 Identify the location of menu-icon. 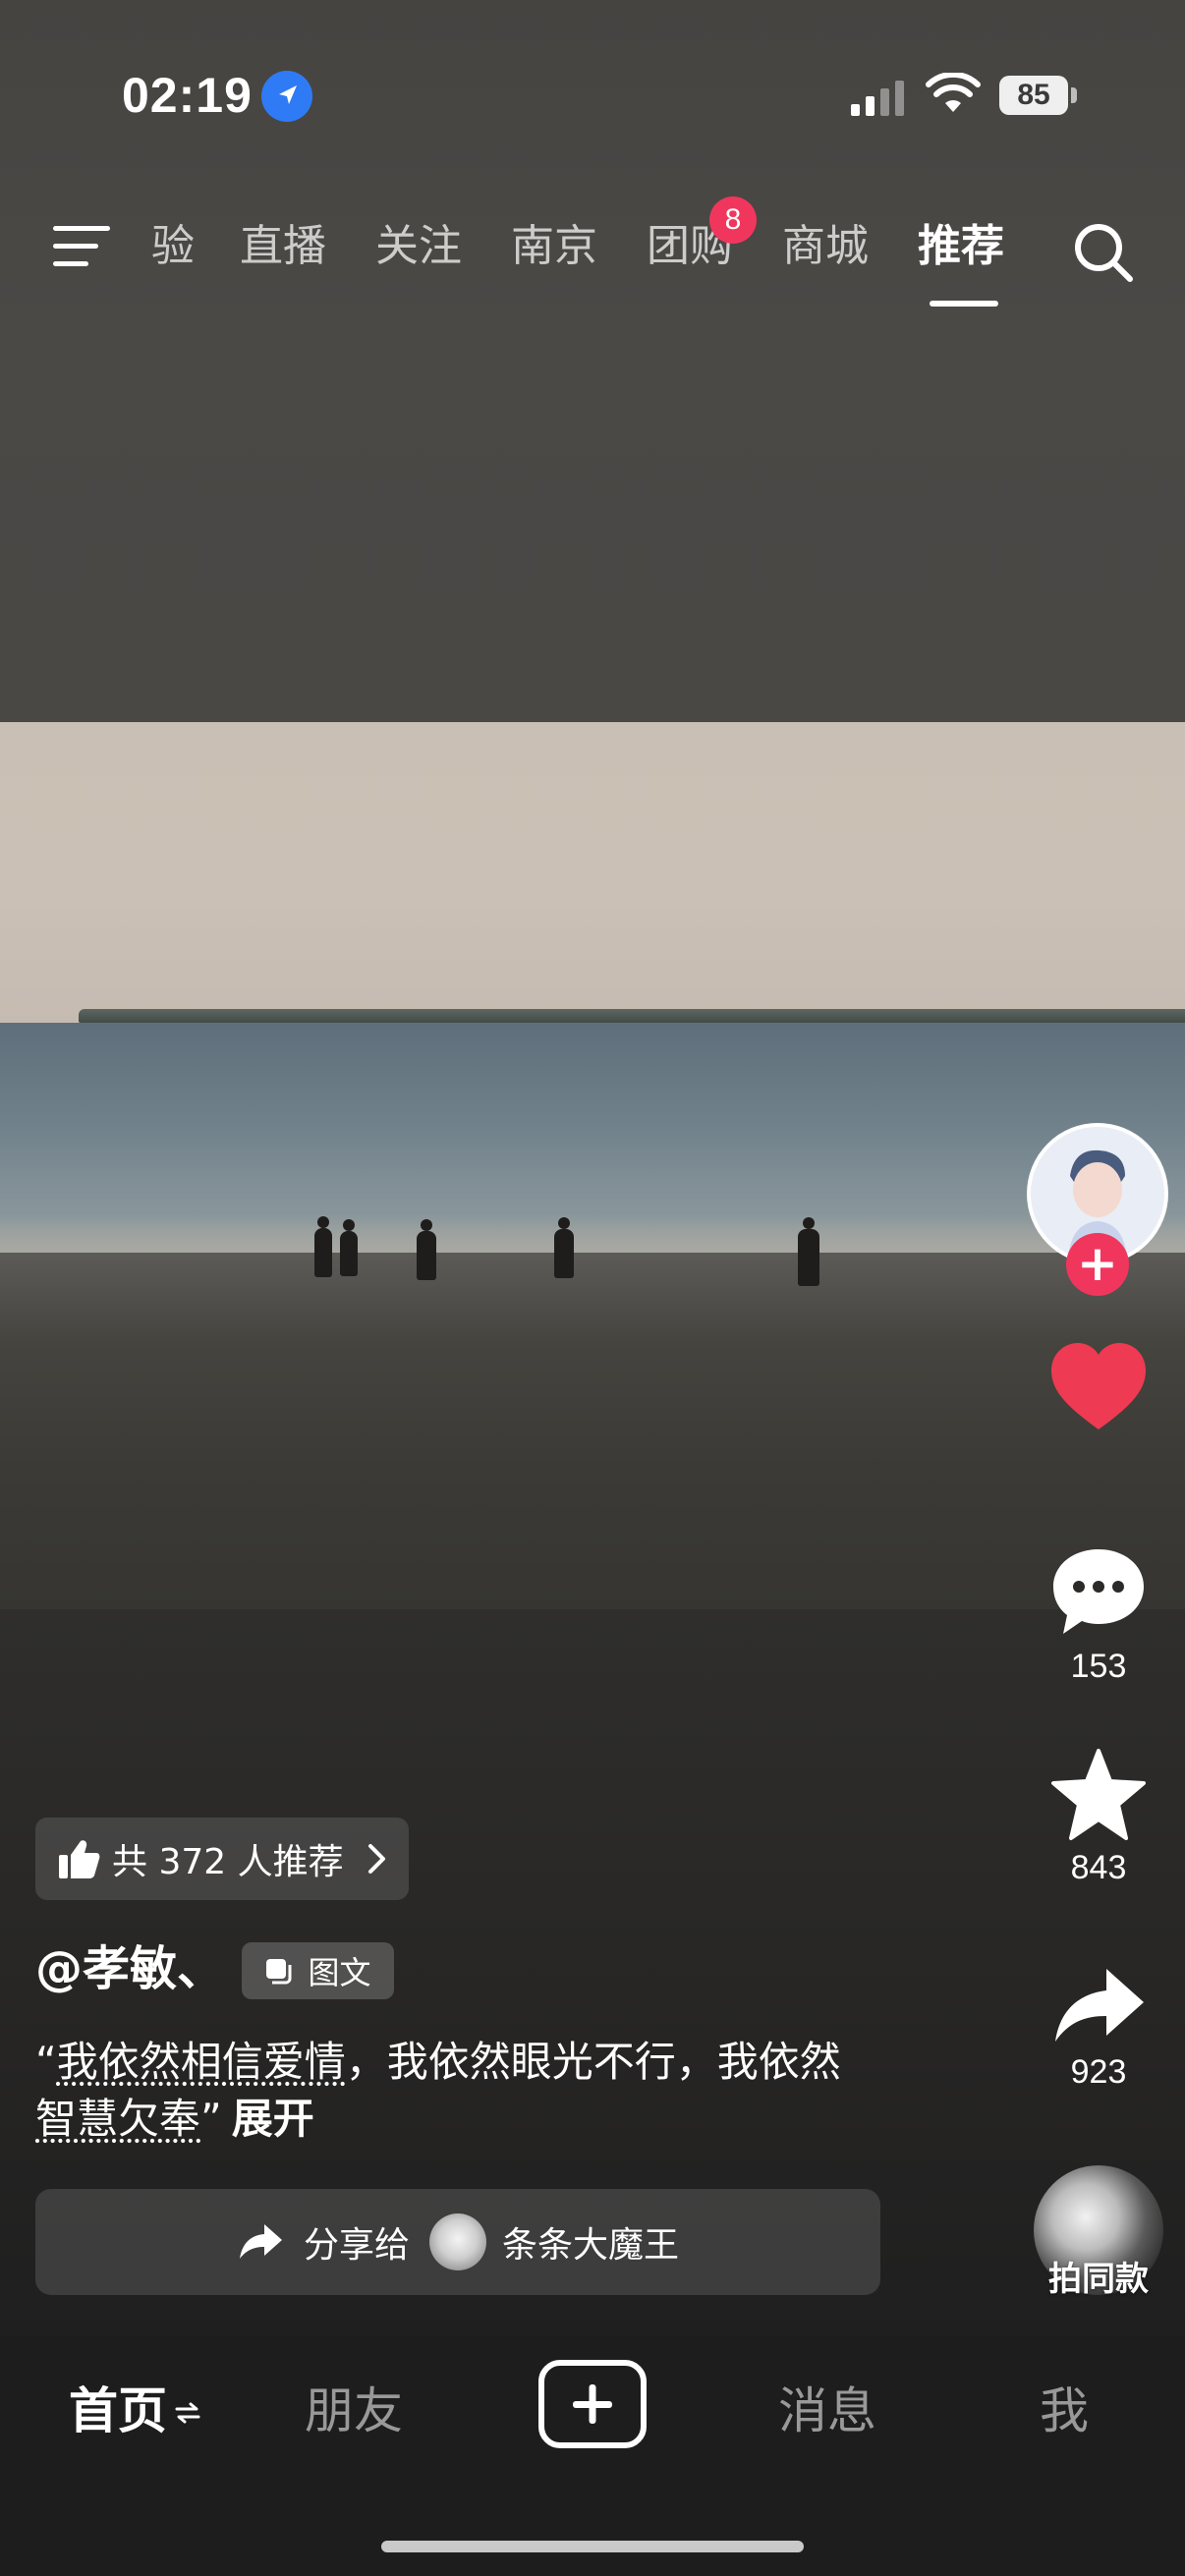
(82, 246).